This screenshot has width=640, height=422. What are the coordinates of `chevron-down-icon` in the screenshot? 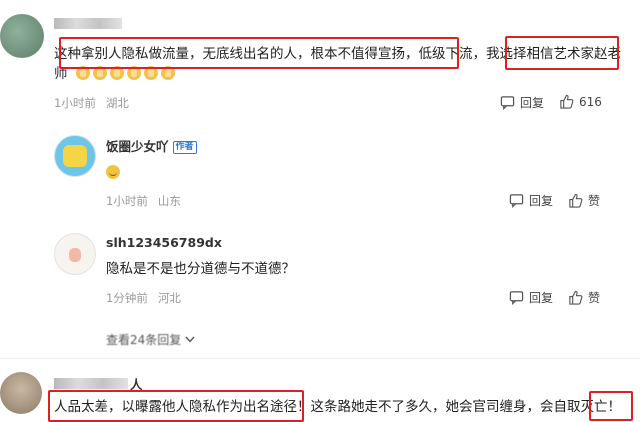 It's located at (190, 339).